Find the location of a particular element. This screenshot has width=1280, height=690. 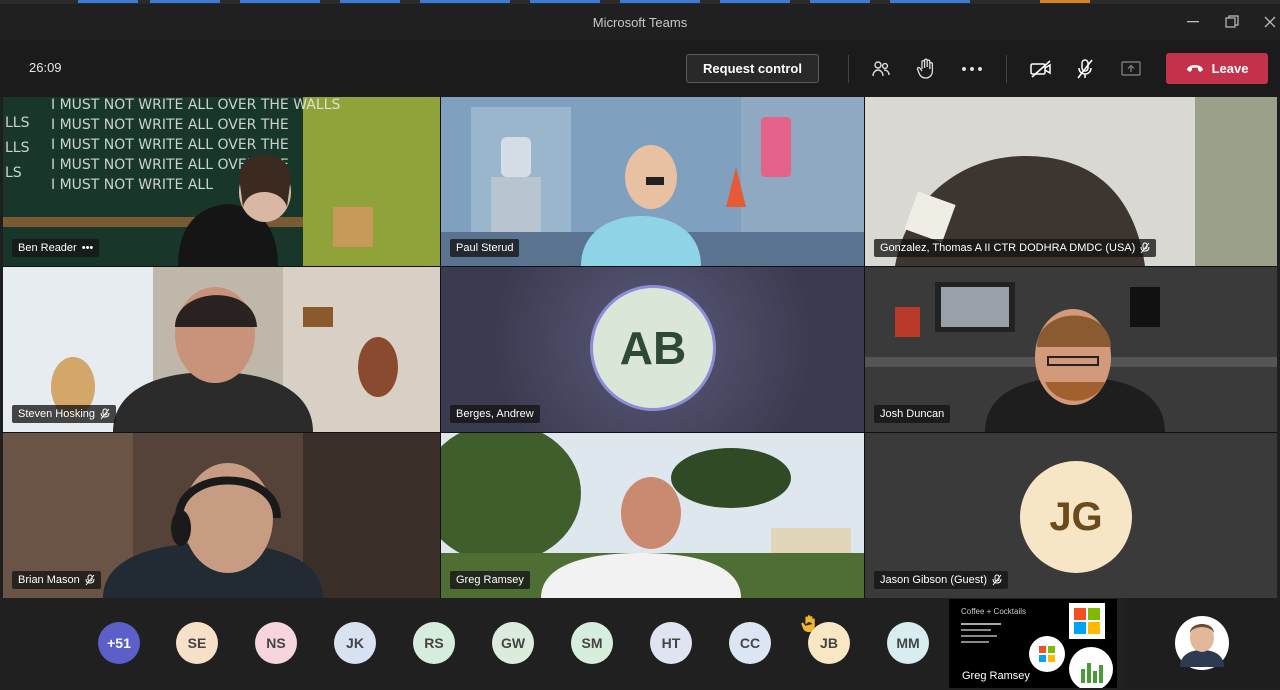

participant-avatar: AB is located at coordinates (653, 348).